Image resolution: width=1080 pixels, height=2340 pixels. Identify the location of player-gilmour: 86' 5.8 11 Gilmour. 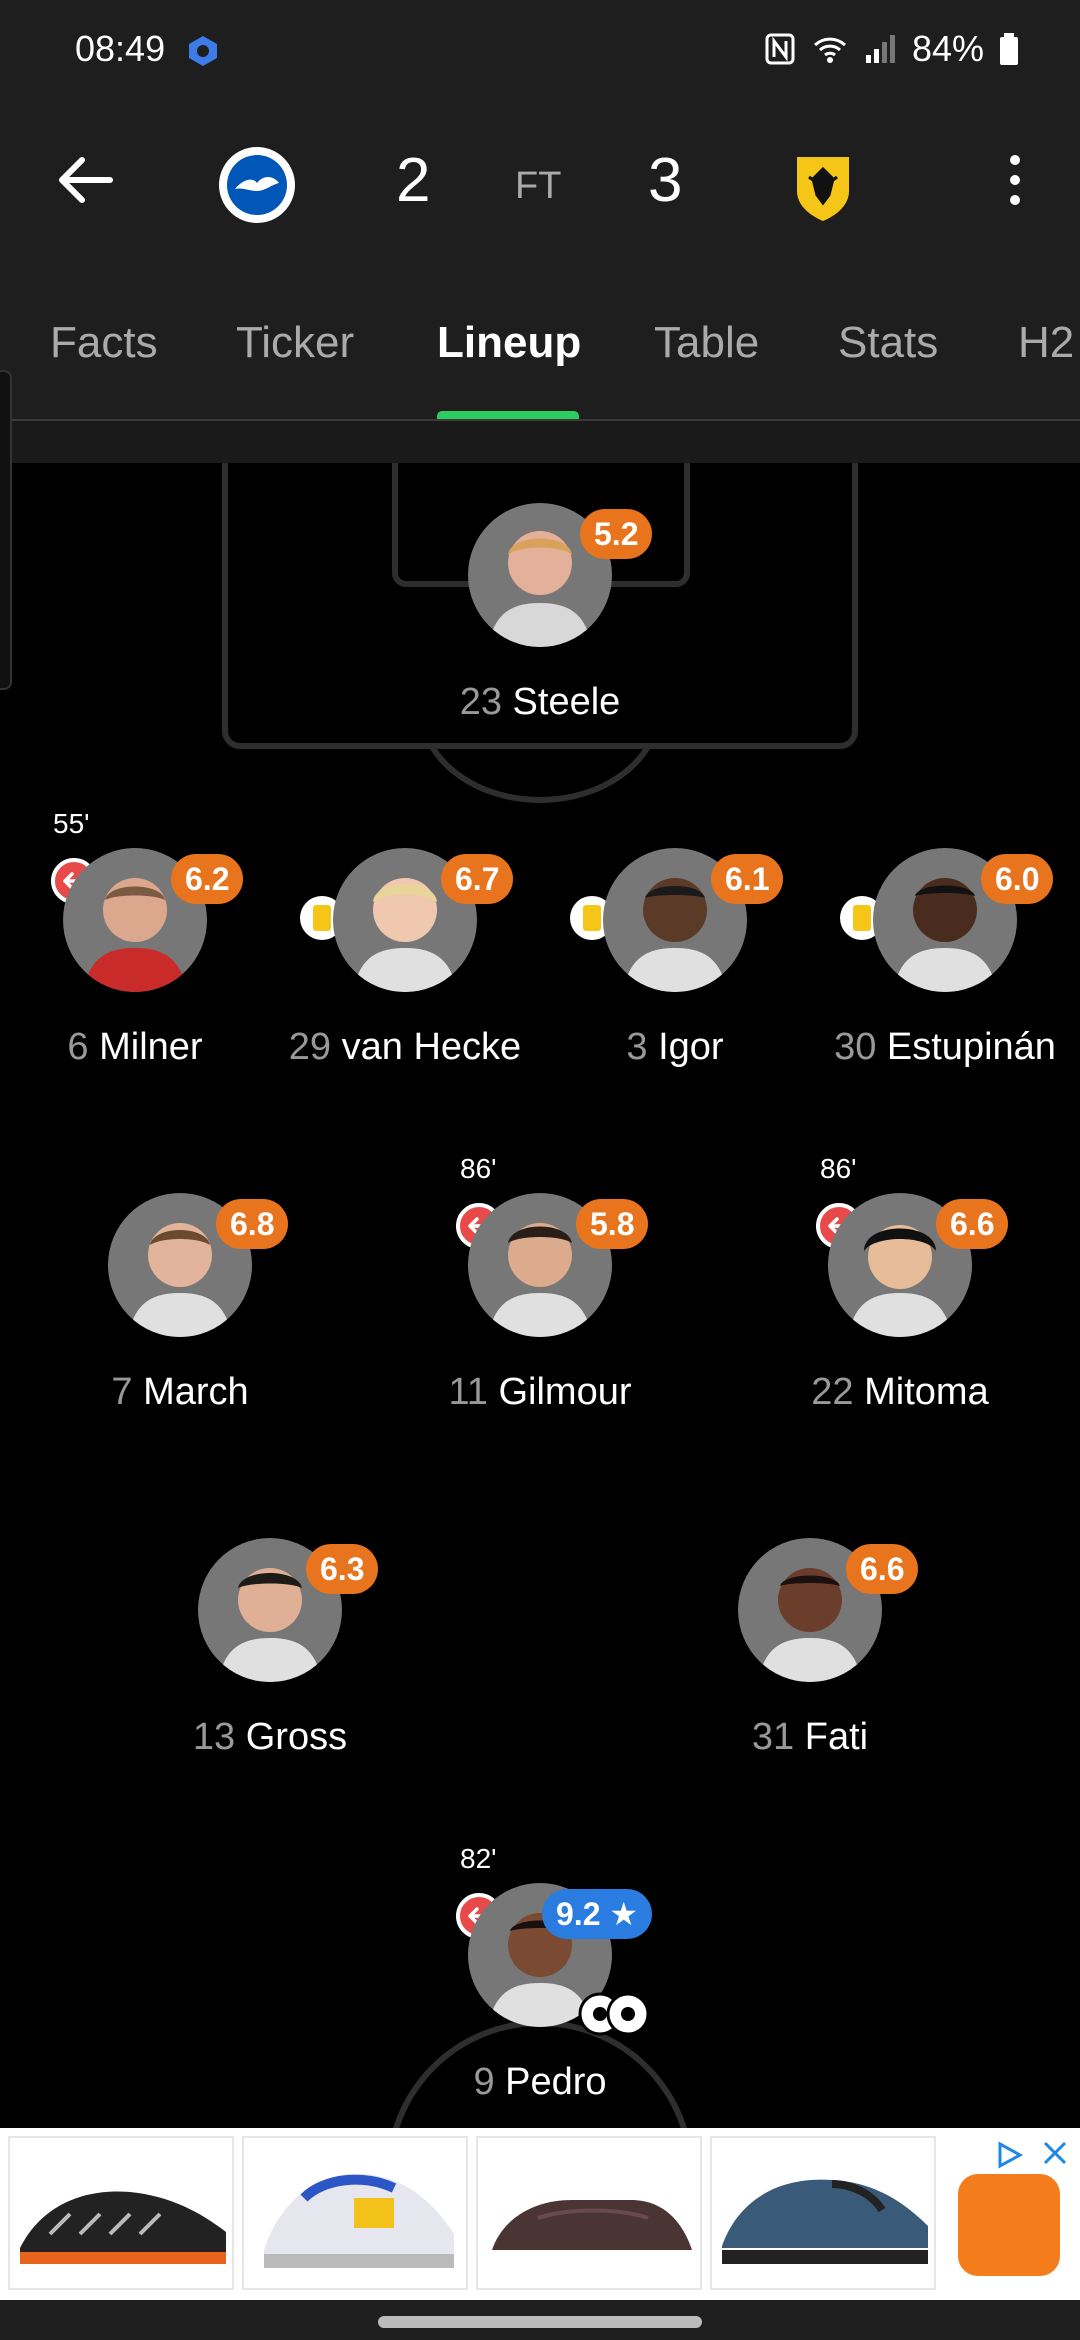
(540, 1283).